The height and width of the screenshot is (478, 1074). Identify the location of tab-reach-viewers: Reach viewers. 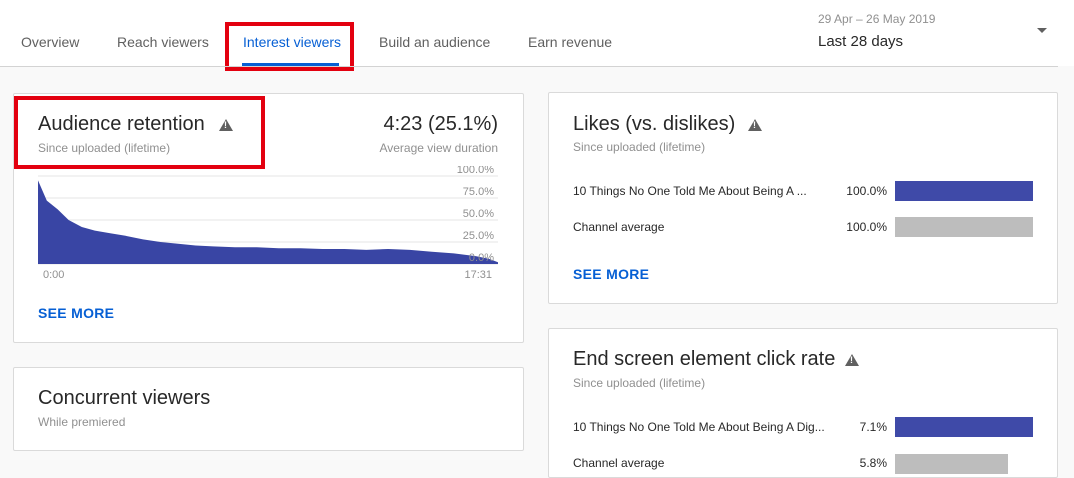
(163, 42).